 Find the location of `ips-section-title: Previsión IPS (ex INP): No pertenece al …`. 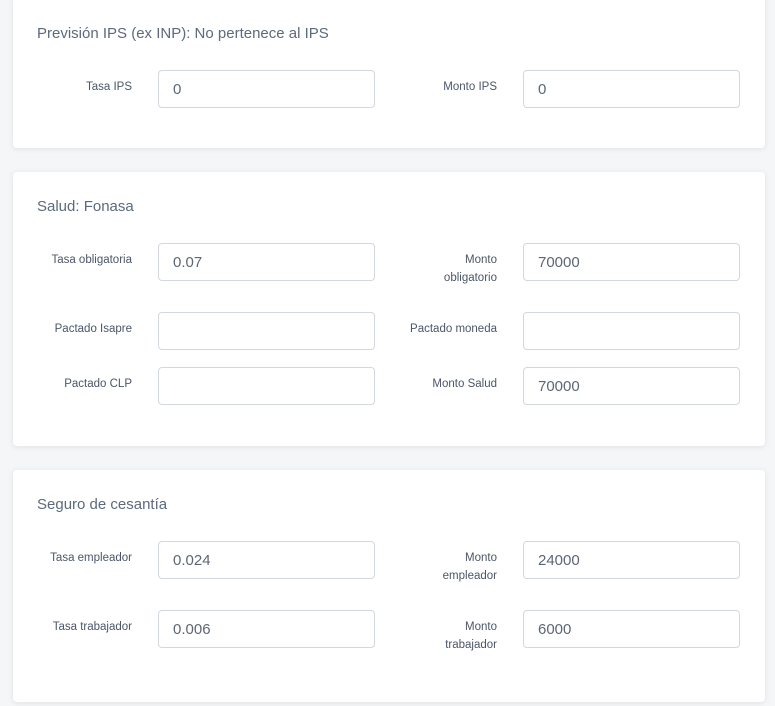

ips-section-title: Previsión IPS (ex INP): No pertenece al … is located at coordinates (183, 33).